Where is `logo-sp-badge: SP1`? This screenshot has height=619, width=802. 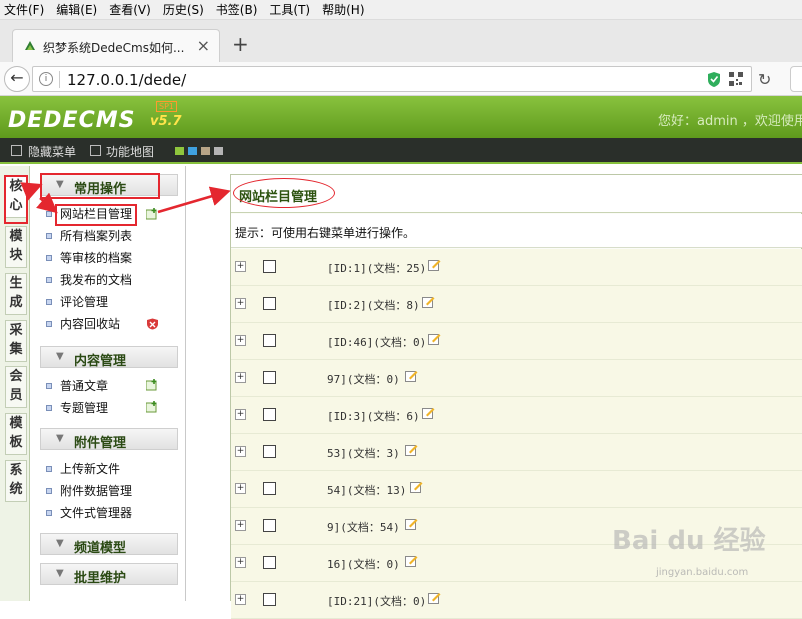 logo-sp-badge: SP1 is located at coordinates (166, 106).